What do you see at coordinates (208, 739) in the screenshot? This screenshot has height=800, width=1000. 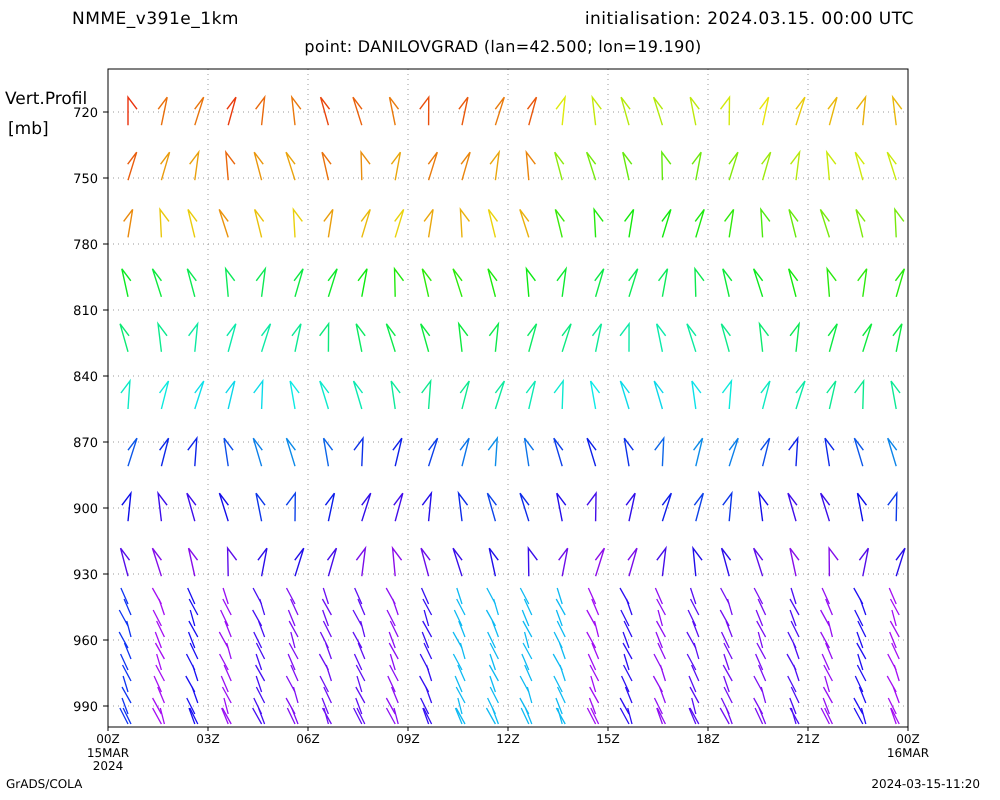 I see `tick-label: 03Z` at bounding box center [208, 739].